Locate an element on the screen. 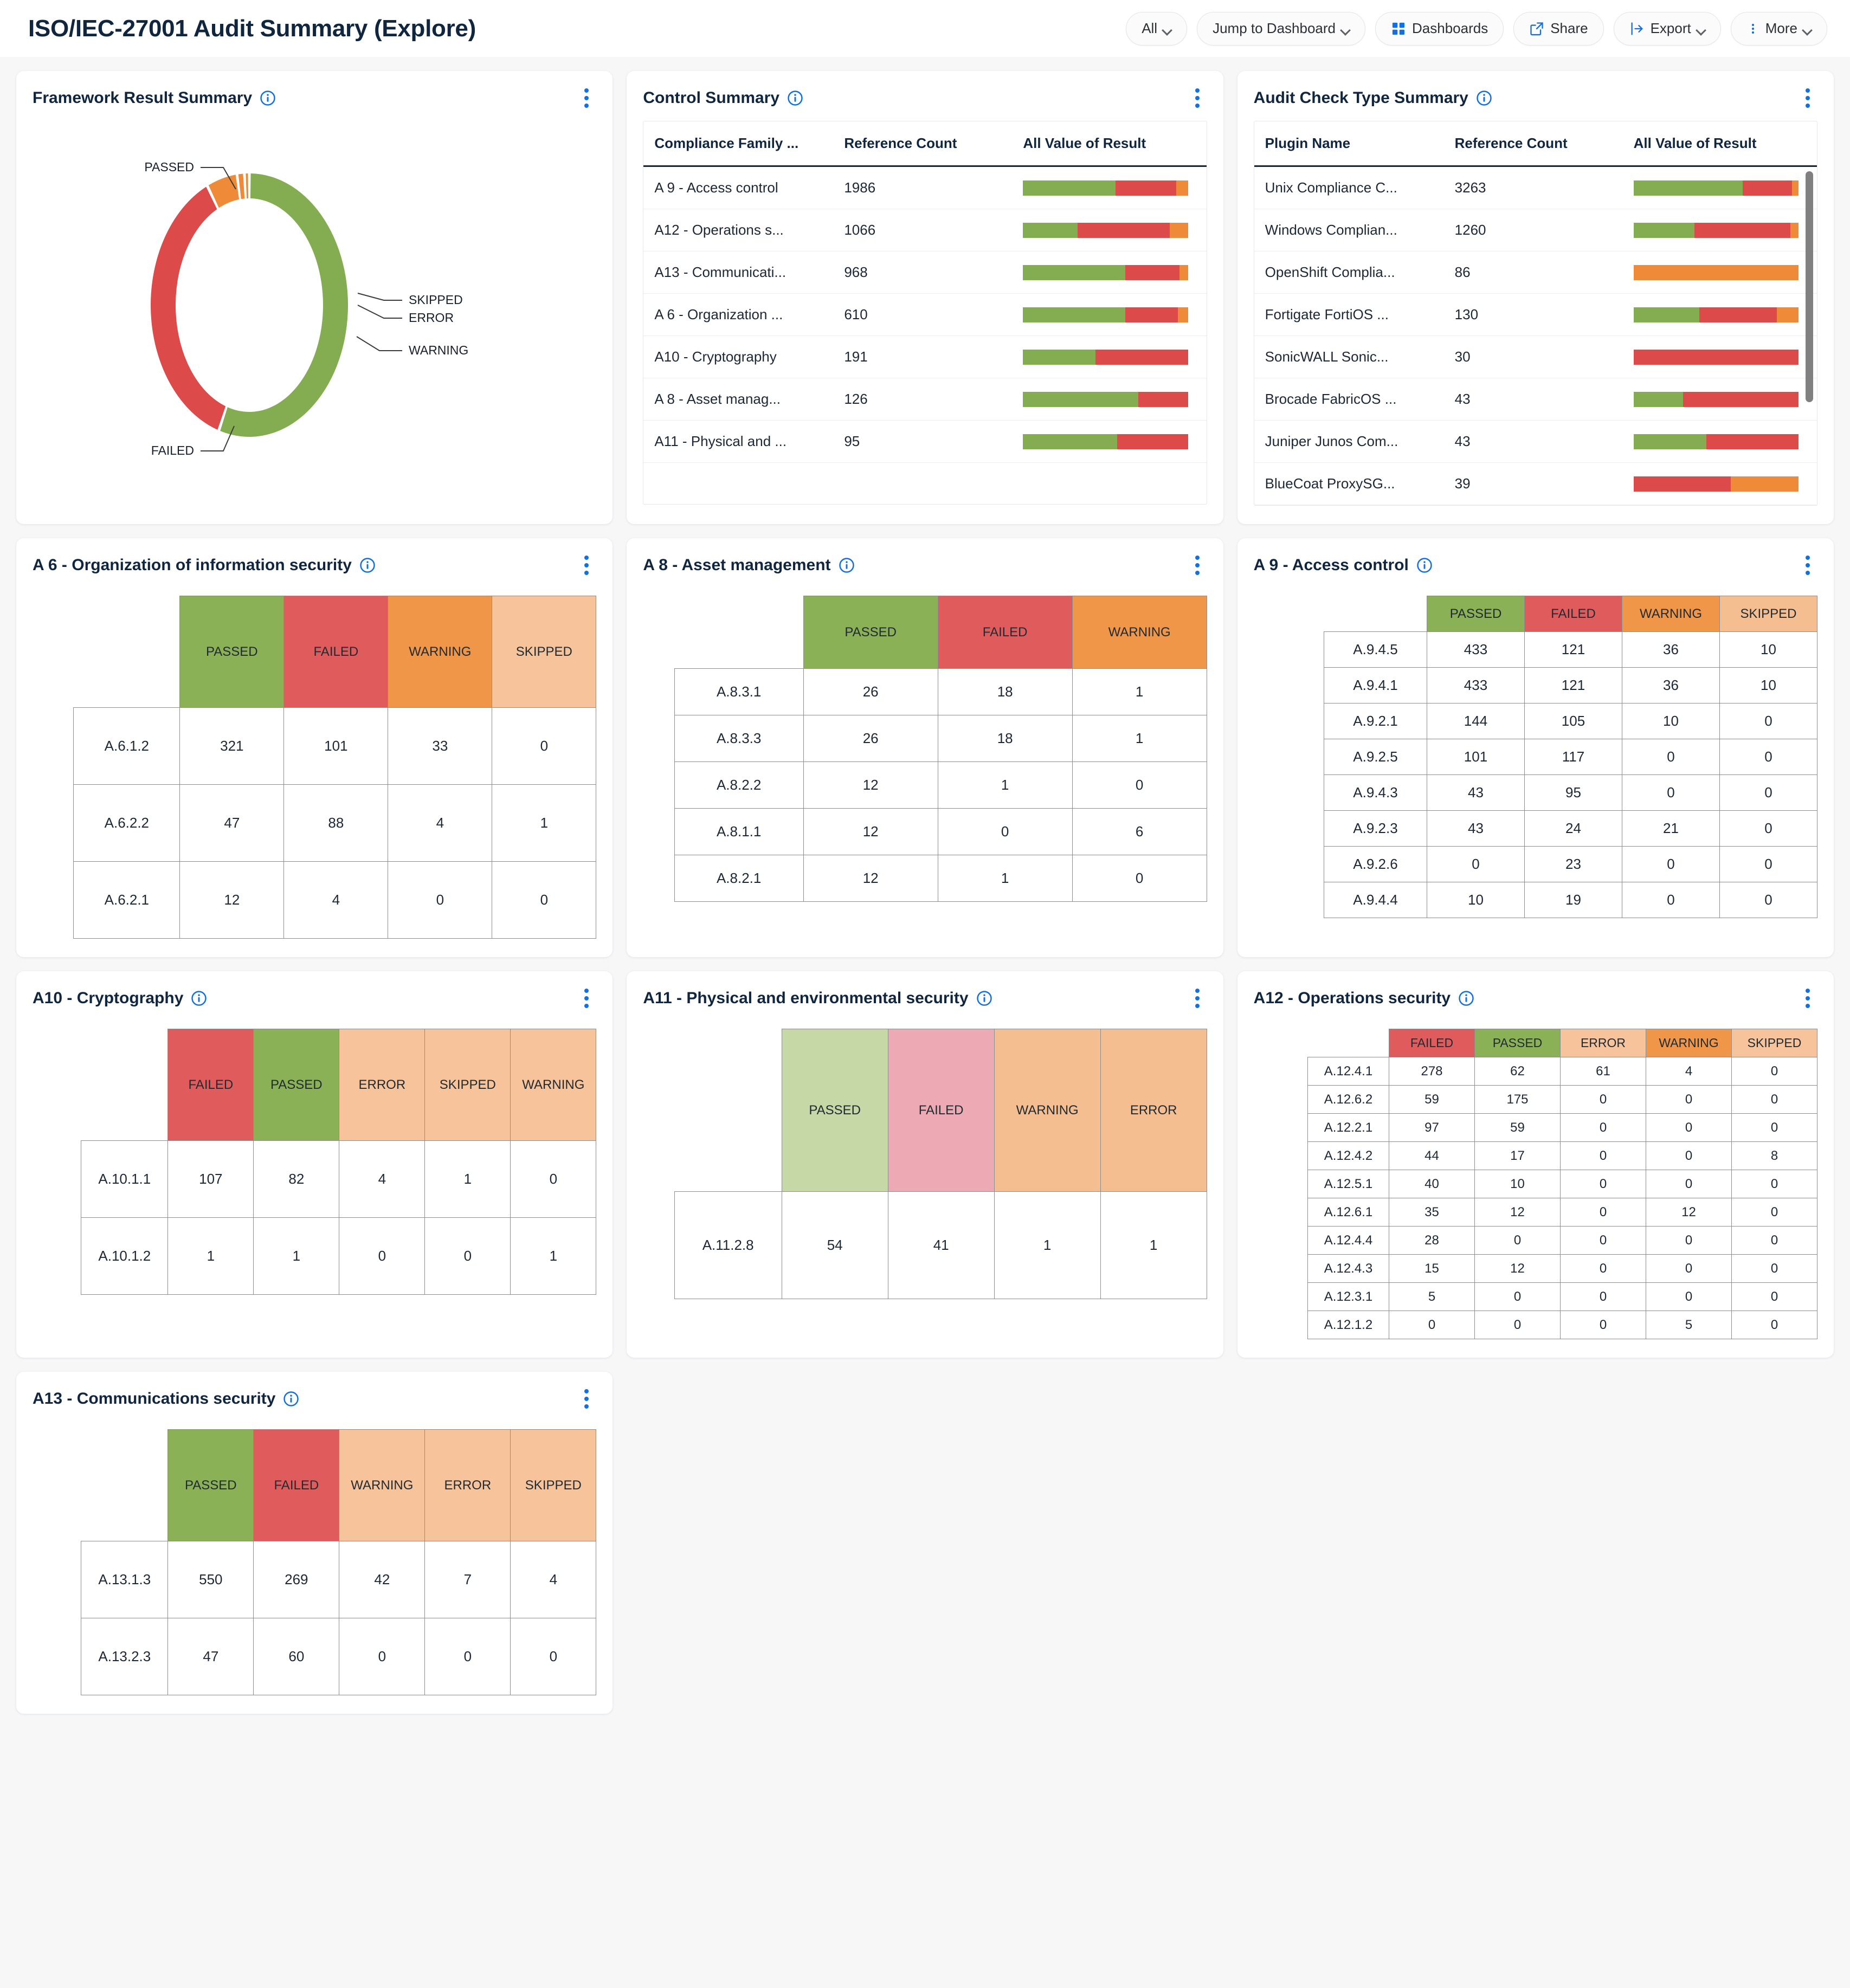 Image resolution: width=1850 pixels, height=1988 pixels. table-row: A 8 - Asset manag... 126 is located at coordinates (925, 399).